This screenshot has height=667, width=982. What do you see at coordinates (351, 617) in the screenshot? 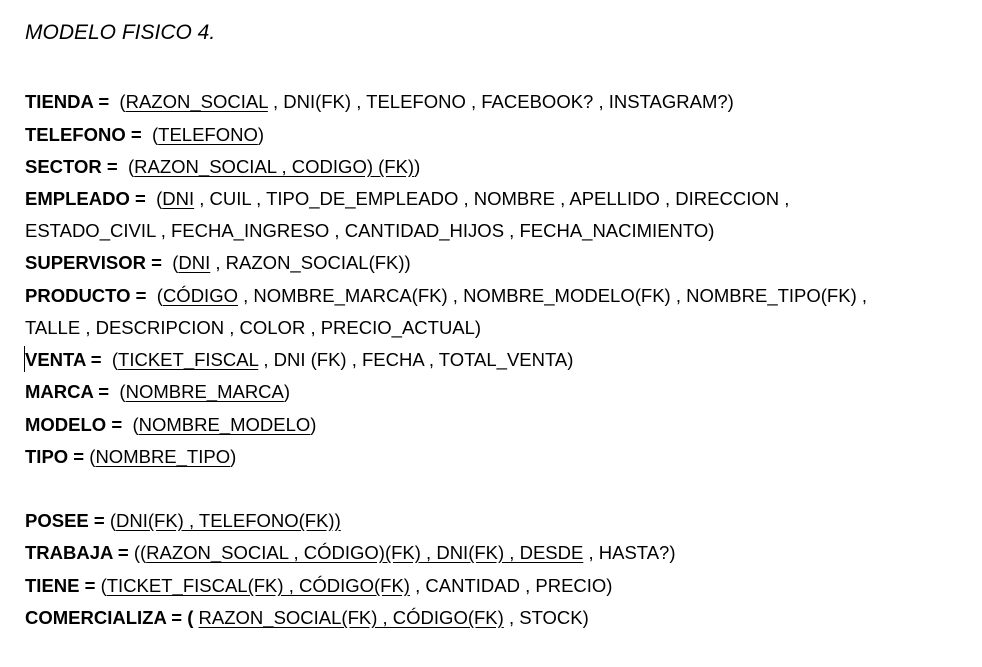
I see `key-attribute: RAZON_SOCIAL(FK) , CÓDIGO(FK)` at bounding box center [351, 617].